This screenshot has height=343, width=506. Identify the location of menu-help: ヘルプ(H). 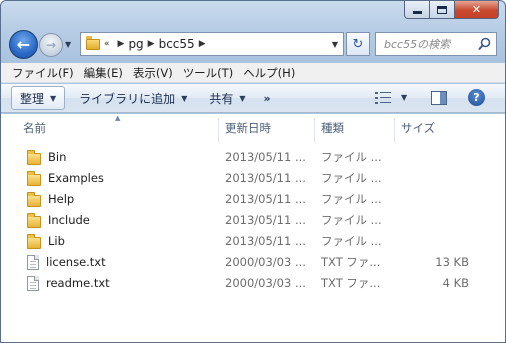
(269, 73).